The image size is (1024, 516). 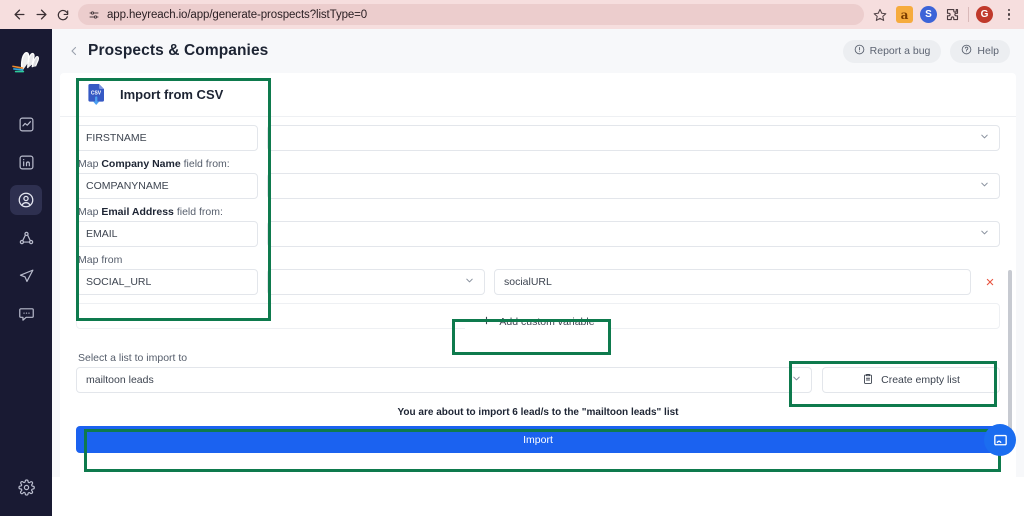 What do you see at coordinates (26, 314) in the screenshot?
I see `sidebar-item-inbox` at bounding box center [26, 314].